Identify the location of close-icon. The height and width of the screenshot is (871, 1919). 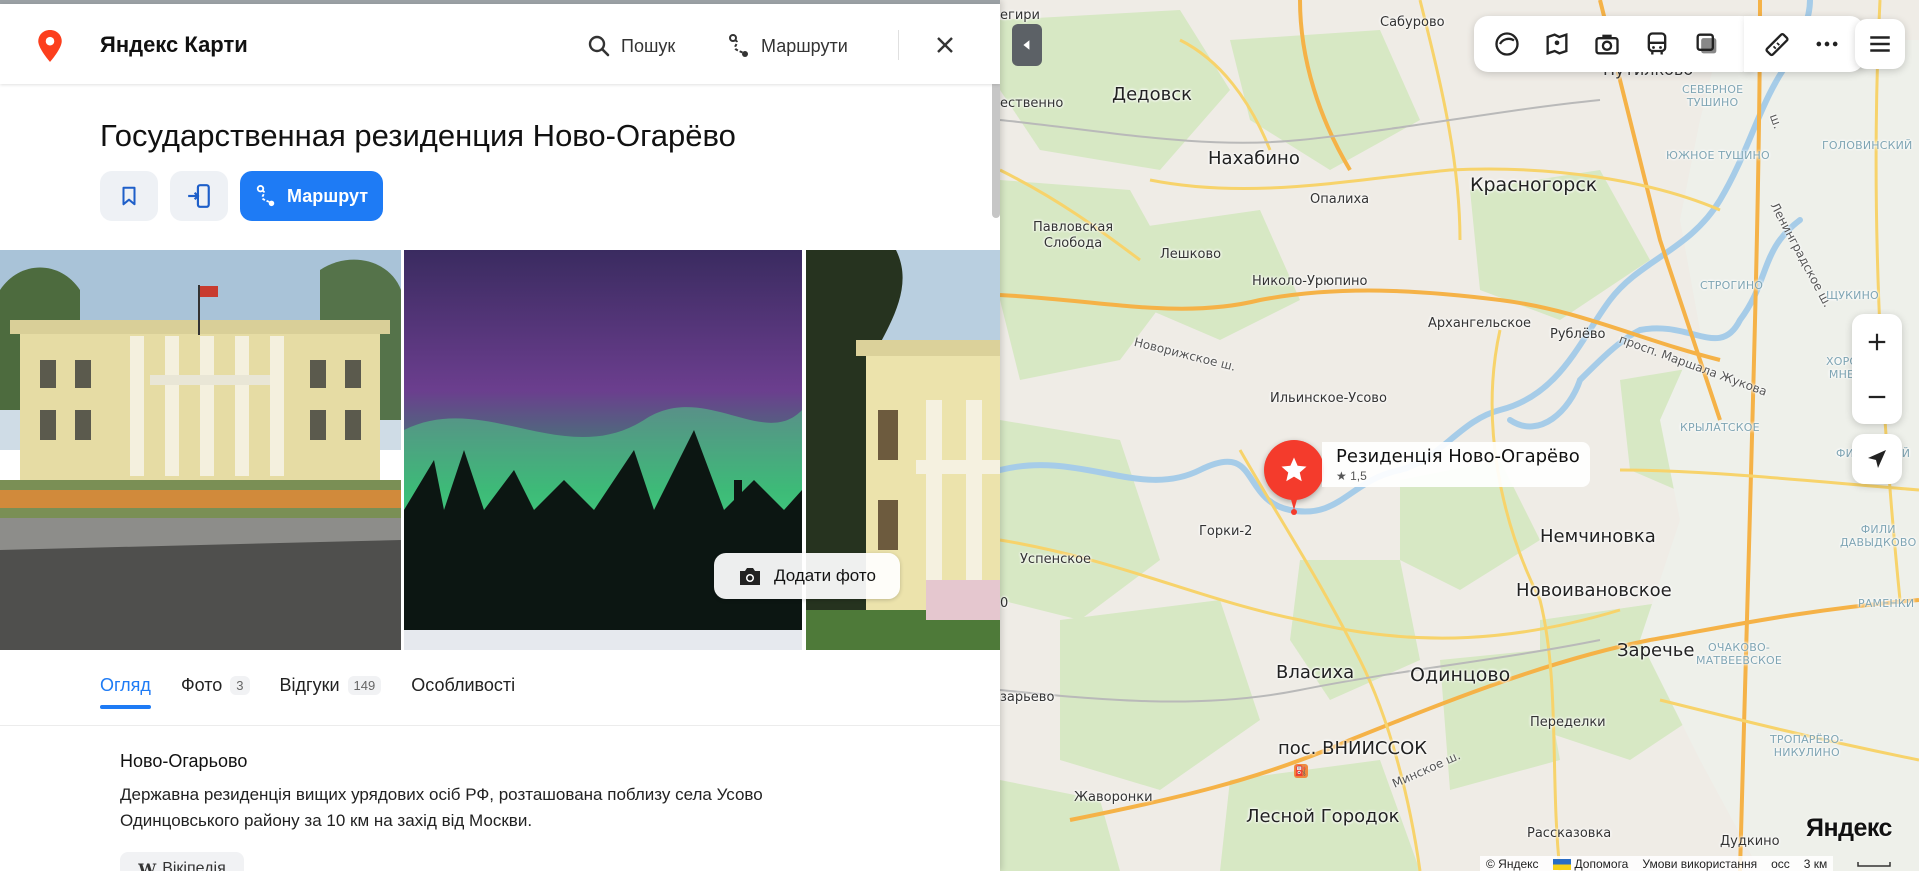
(945, 45).